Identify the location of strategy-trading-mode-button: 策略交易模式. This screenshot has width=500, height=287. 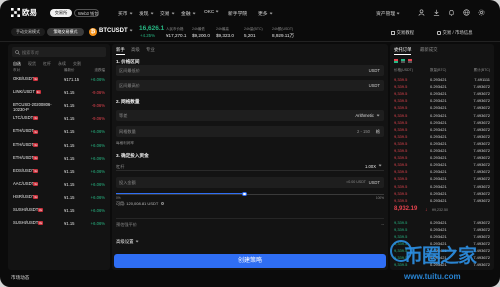
(65, 32).